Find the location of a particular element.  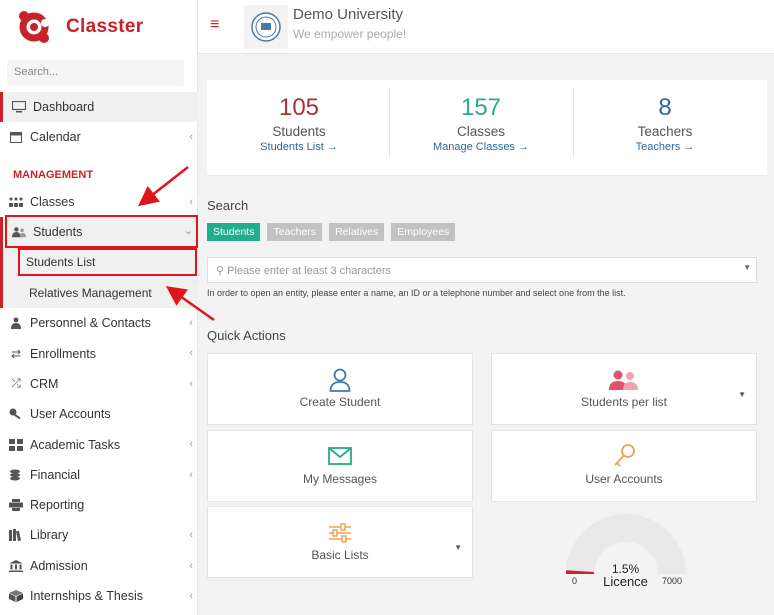

licence-max: 7000 is located at coordinates (672, 581).